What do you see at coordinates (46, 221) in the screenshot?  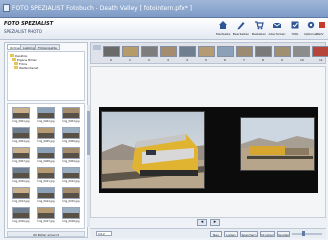 I see `thumbnail-caption: Img_0017.jpg` at bounding box center [46, 221].